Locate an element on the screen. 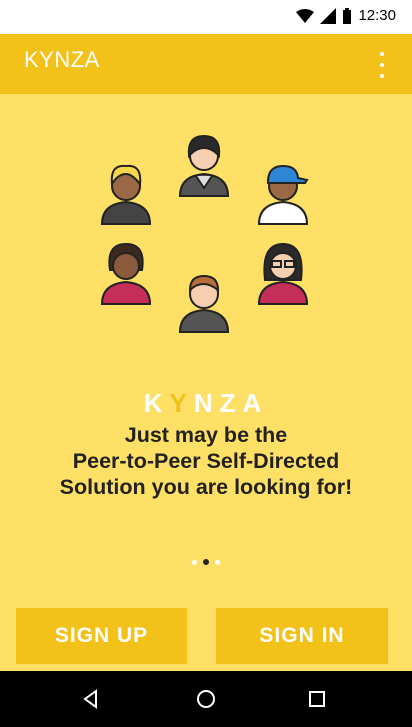 Image resolution: width=412 pixels, height=727 pixels. wifi-icon is located at coordinates (305, 15).